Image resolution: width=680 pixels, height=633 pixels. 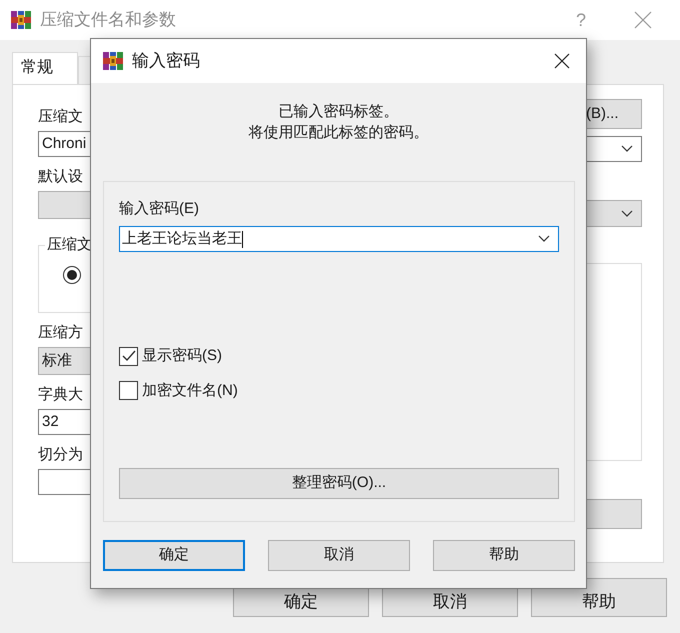 What do you see at coordinates (159, 209) in the screenshot?
I see `password-label: 输入密码(E)` at bounding box center [159, 209].